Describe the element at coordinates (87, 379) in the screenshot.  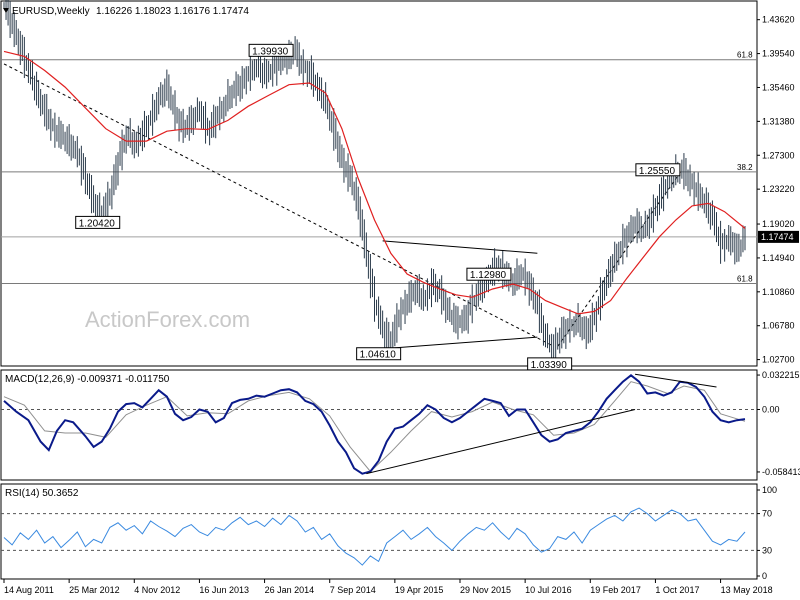
I see `macd-label: MACD(12,26,9) -0.009371 -0.011750` at that location.